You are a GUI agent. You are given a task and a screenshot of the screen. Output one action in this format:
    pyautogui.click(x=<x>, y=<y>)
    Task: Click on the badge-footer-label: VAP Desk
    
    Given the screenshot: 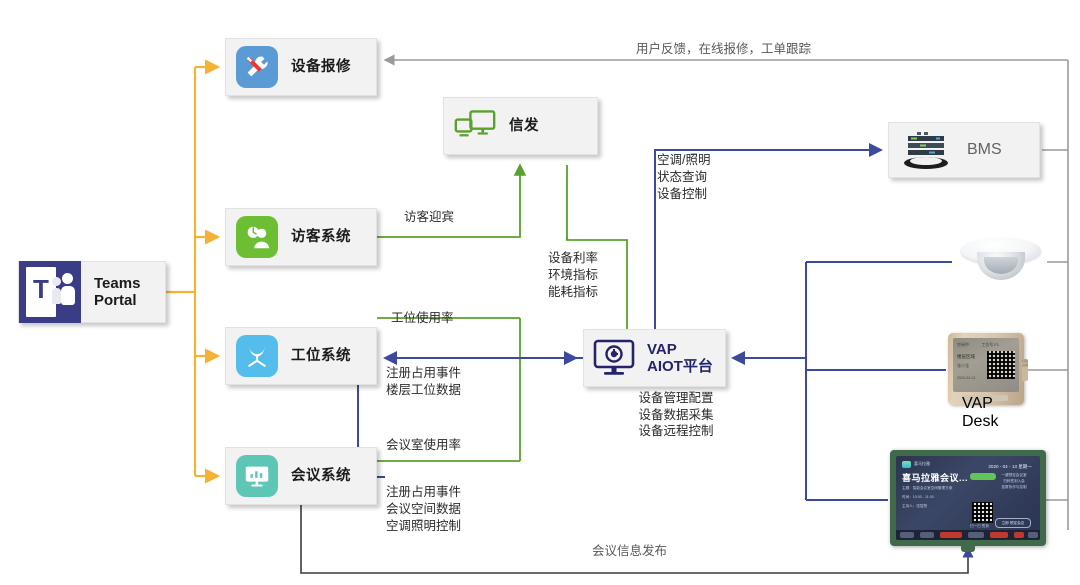 What is the action you would take?
    pyautogui.click(x=985, y=412)
    